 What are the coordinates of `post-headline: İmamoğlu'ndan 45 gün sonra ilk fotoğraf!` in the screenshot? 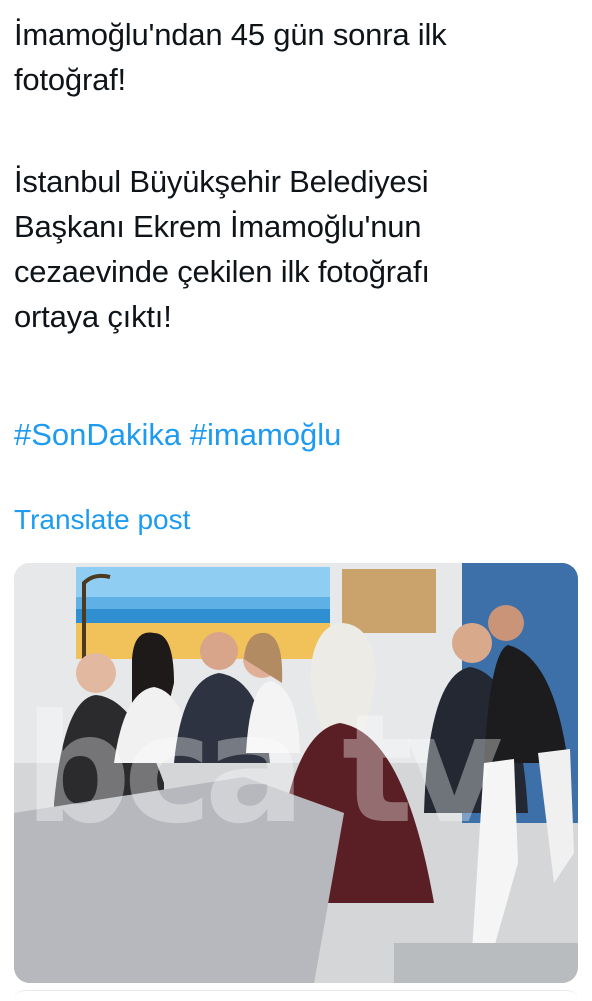 It's located at (294, 57).